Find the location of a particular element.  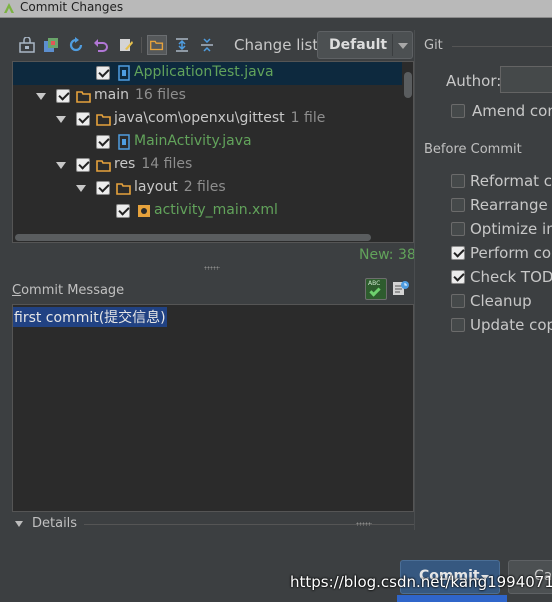

android-studio-logo-icon is located at coordinates (9, 8).